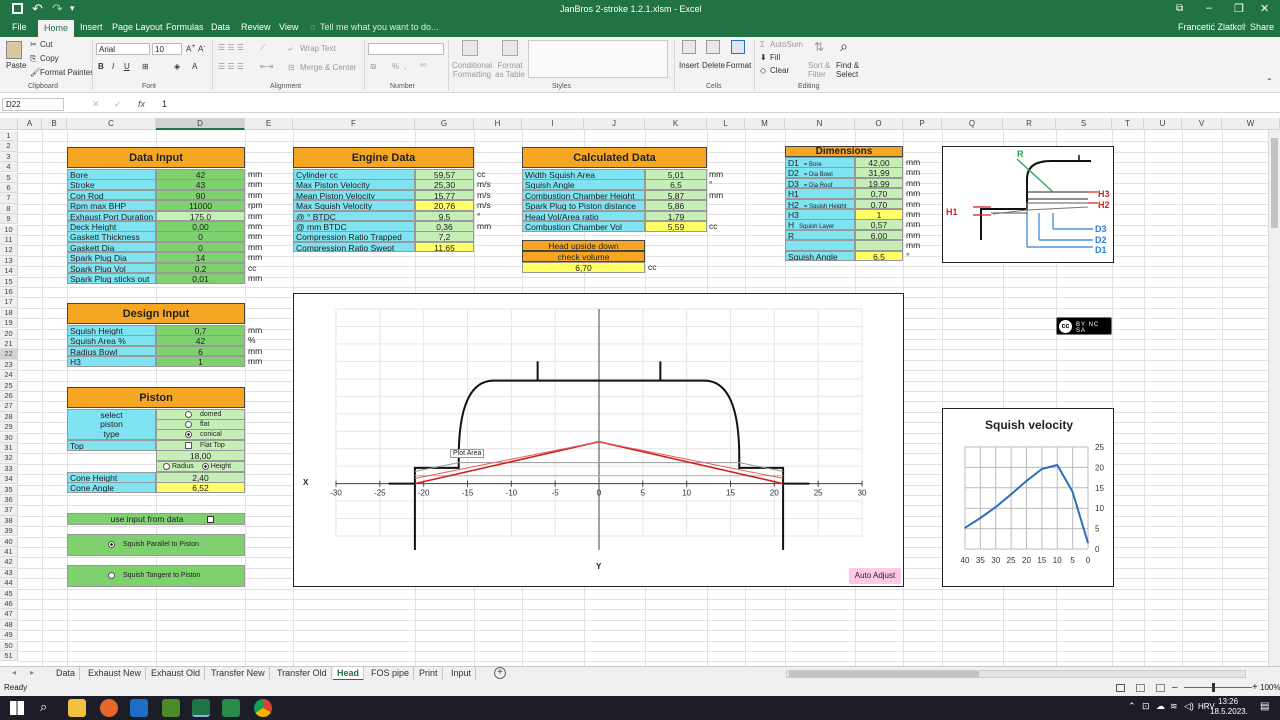 Image resolution: width=1280 pixels, height=720 pixels. Describe the element at coordinates (43, 707) in the screenshot. I see `search-icon: ⌕` at that location.